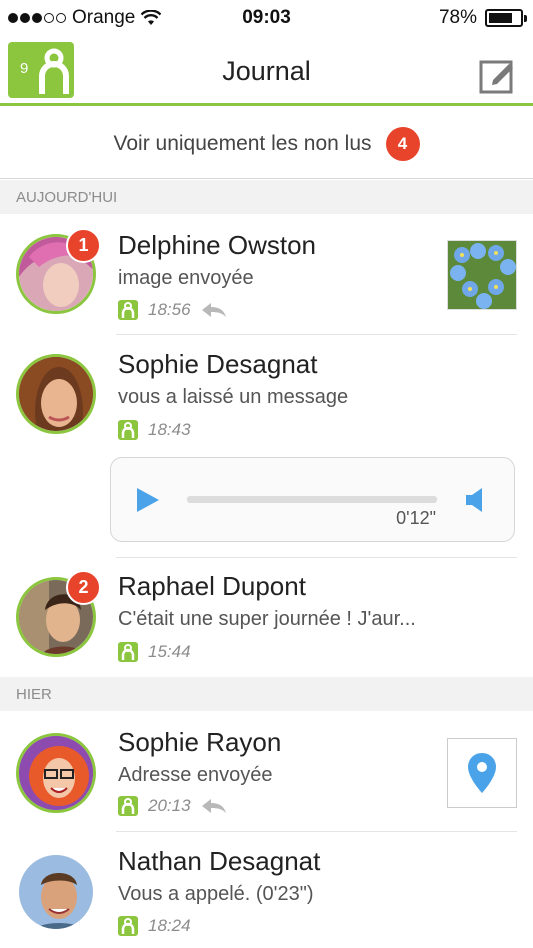  Describe the element at coordinates (217, 245) in the screenshot. I see `contact-name: Delphine Owston` at that location.